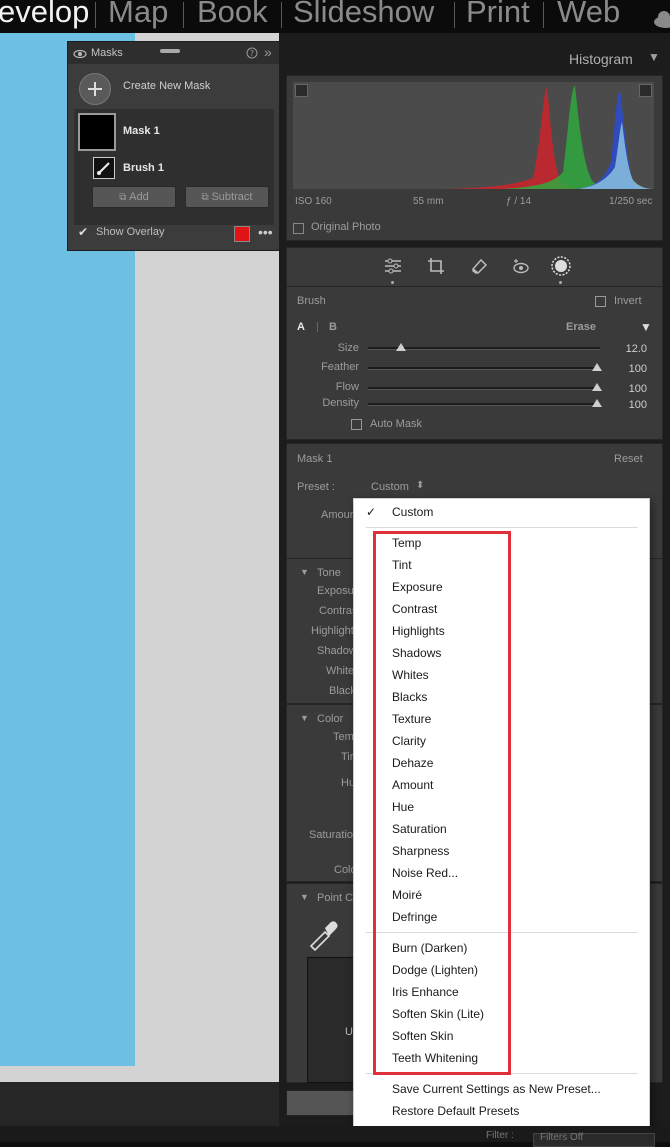  What do you see at coordinates (363, 15) in the screenshot?
I see `module-slideshow: Slideshow` at bounding box center [363, 15].